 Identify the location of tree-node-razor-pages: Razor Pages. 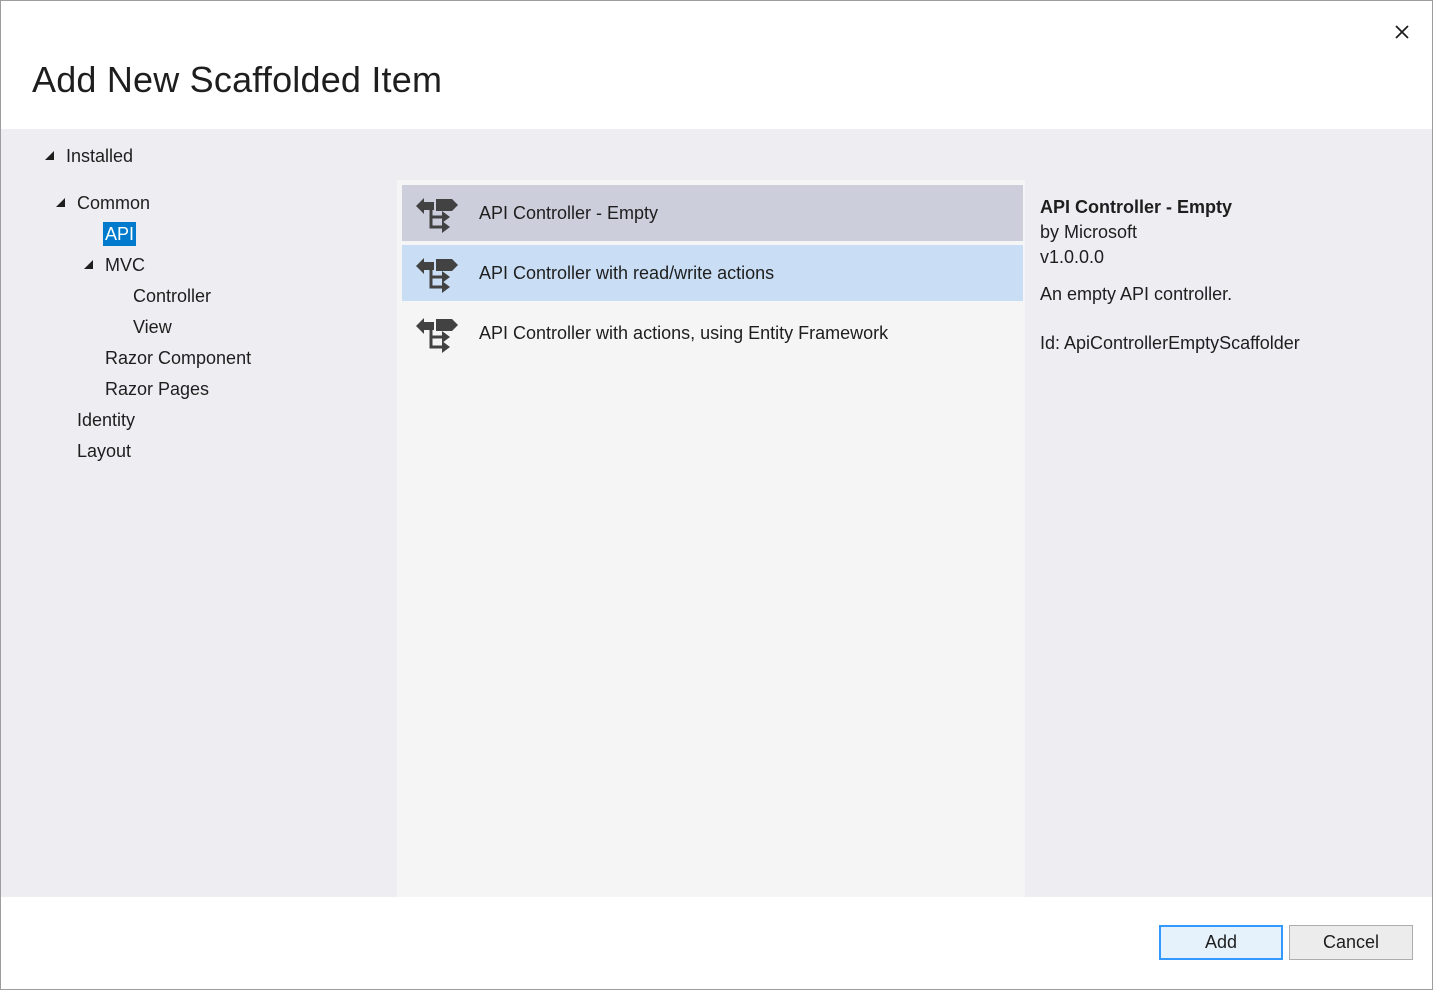
(157, 389).